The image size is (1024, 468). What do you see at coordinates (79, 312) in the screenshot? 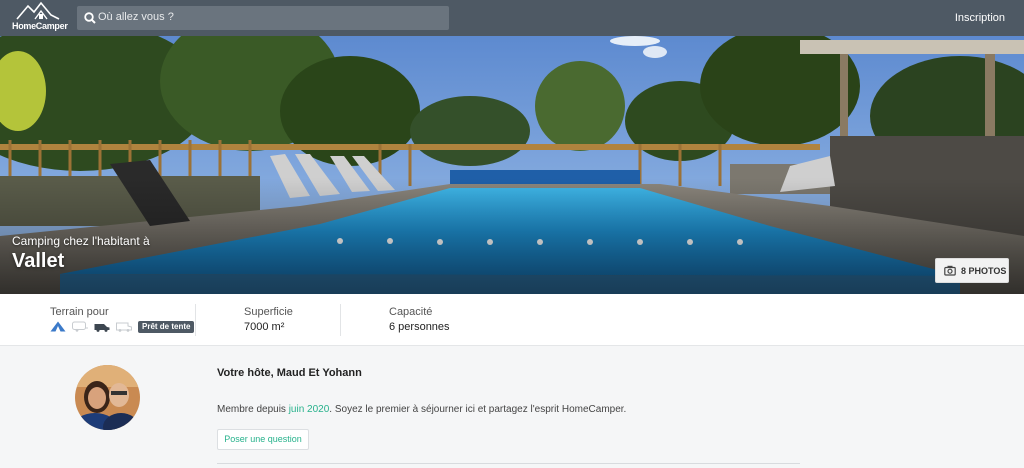
I see `terrain-label: Terrain pour` at bounding box center [79, 312].